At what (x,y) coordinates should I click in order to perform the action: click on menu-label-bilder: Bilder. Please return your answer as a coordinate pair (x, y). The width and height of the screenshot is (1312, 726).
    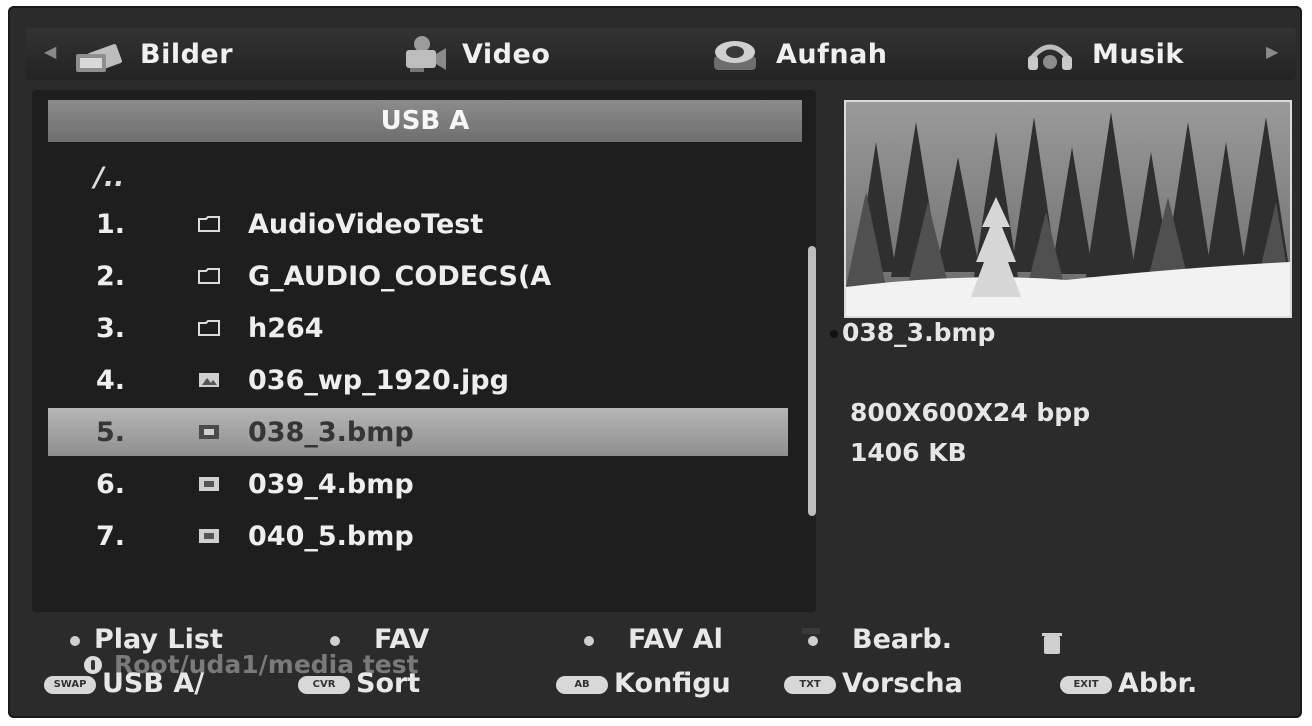
    Looking at the image, I should click on (187, 54).